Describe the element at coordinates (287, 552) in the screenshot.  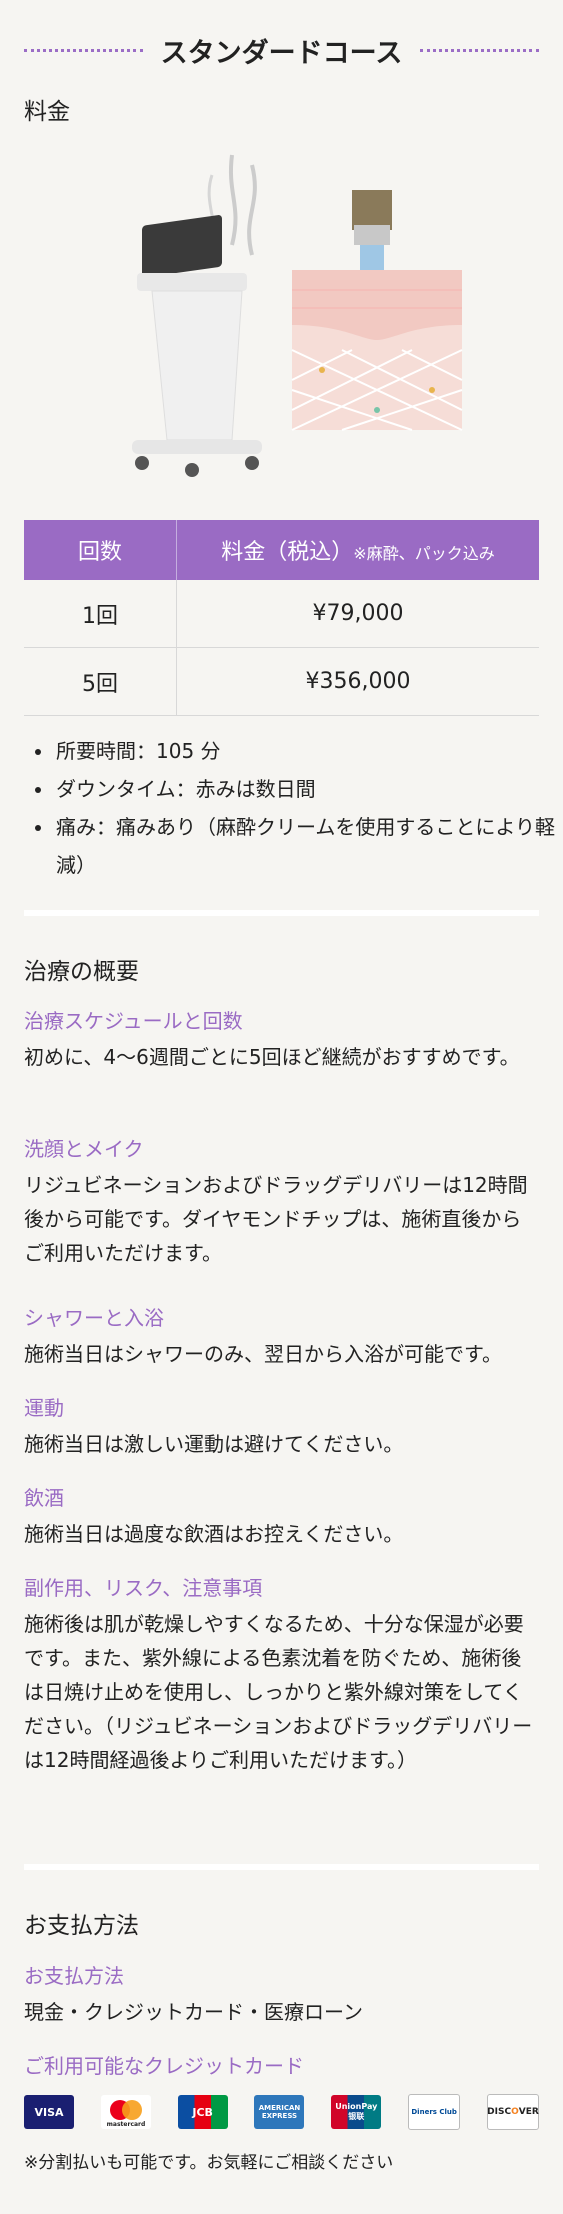
I see `header-price-label: 料金（税込）` at that location.